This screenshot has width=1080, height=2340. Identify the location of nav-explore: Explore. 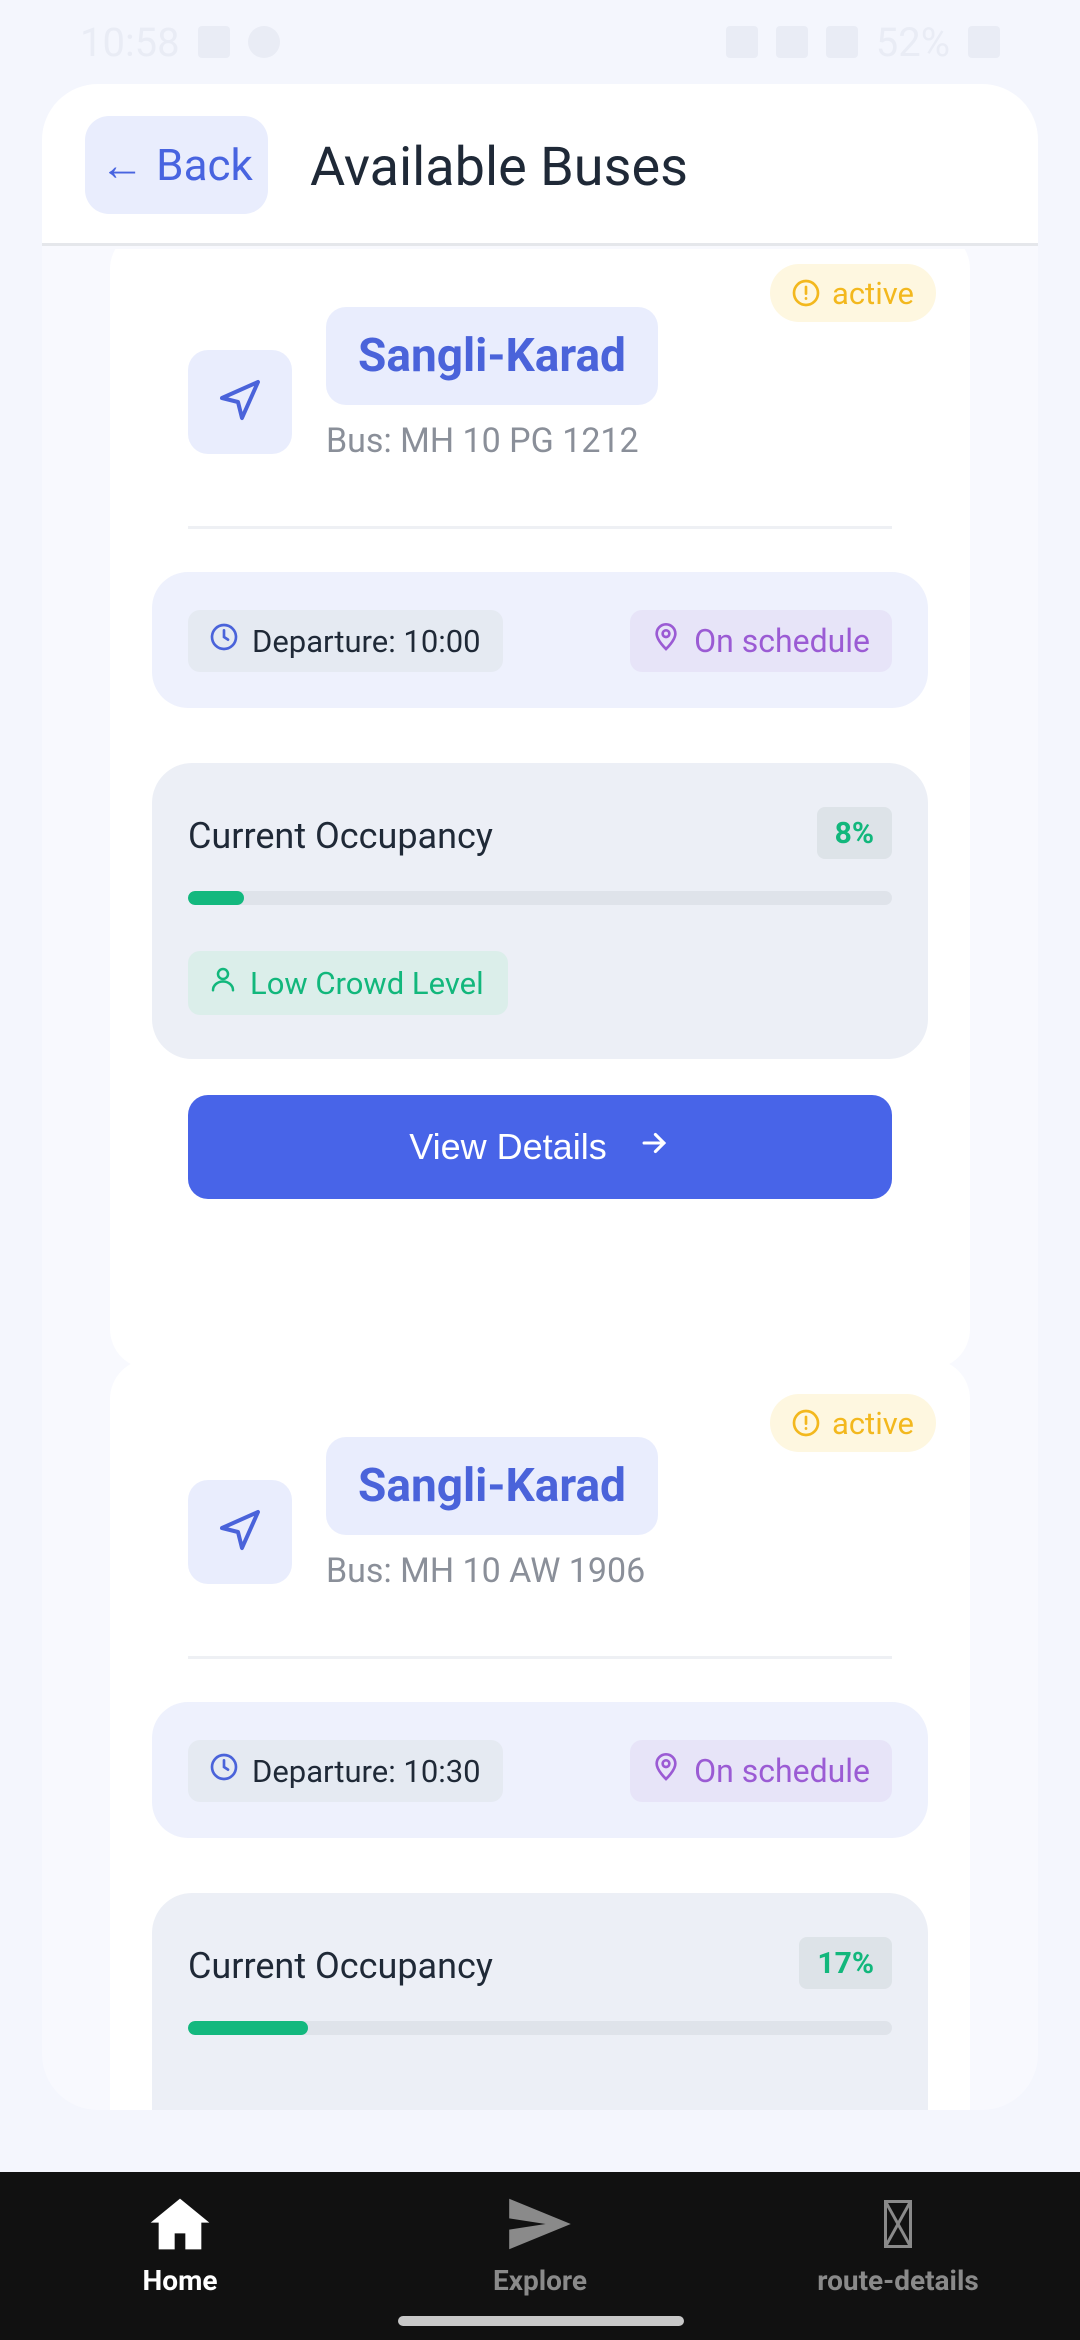
(540, 2246).